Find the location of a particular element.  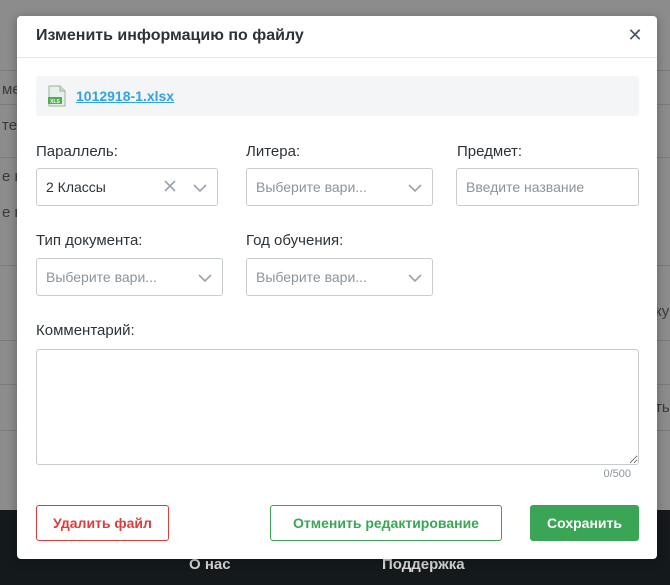

litera-label: Литера: is located at coordinates (273, 151).